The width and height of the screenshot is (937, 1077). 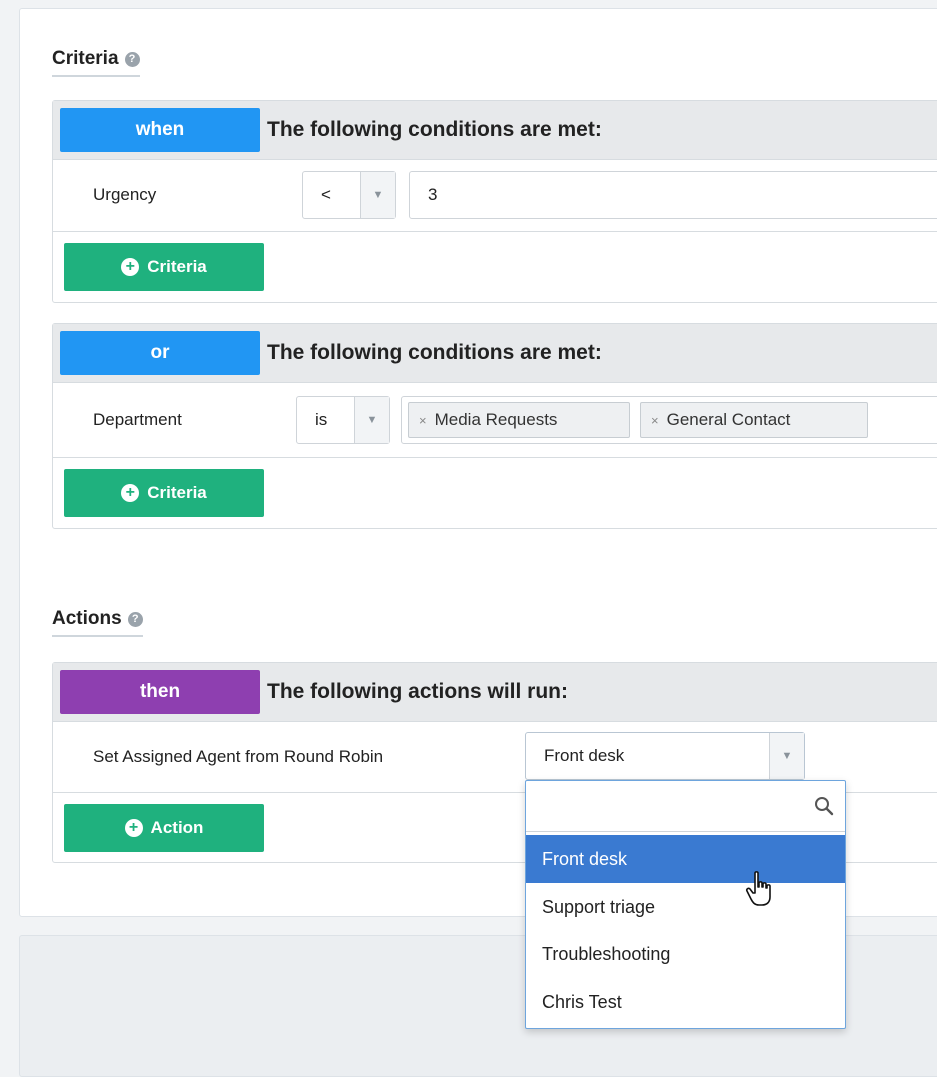 I want to click on actions-title-text: Actions, so click(x=87, y=618).